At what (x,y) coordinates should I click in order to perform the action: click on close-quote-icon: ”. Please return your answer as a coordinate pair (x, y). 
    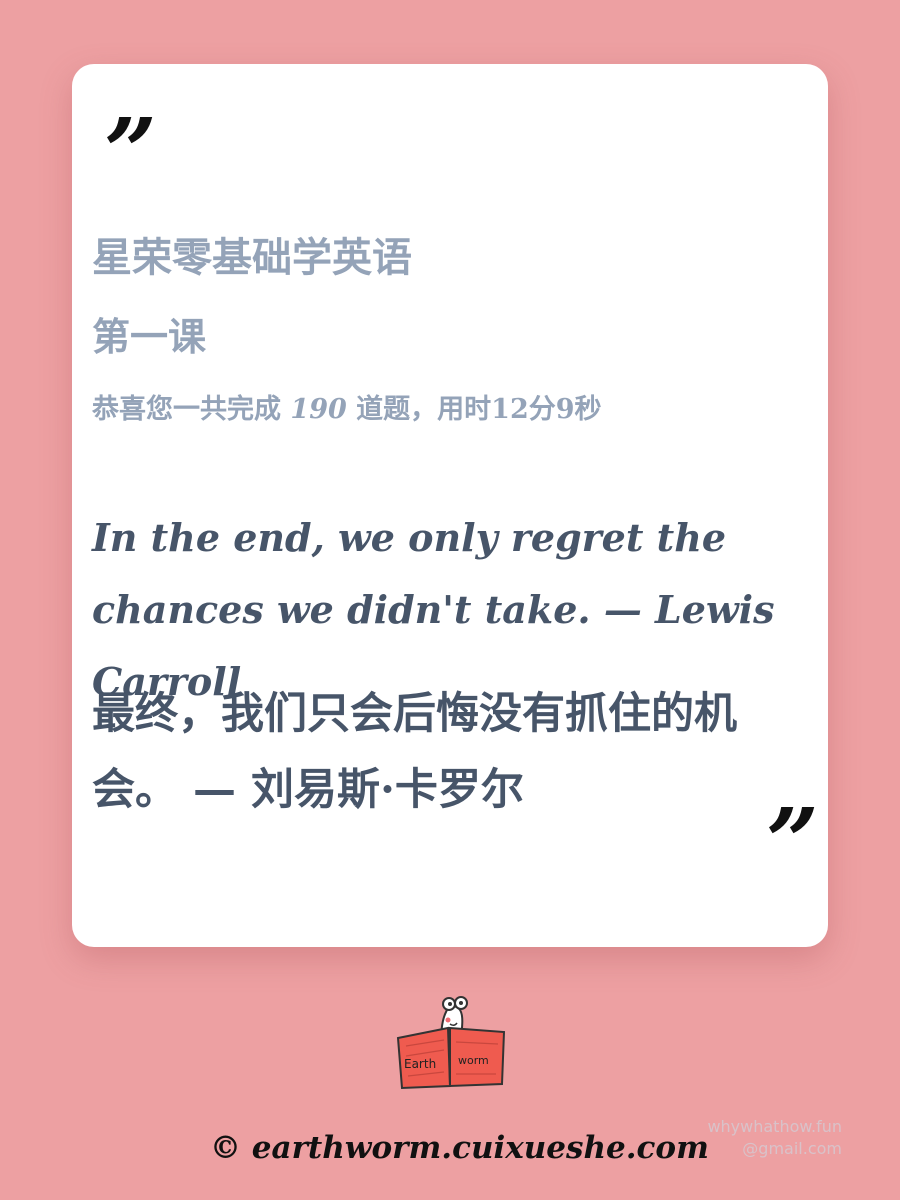
    Looking at the image, I should click on (792, 842).